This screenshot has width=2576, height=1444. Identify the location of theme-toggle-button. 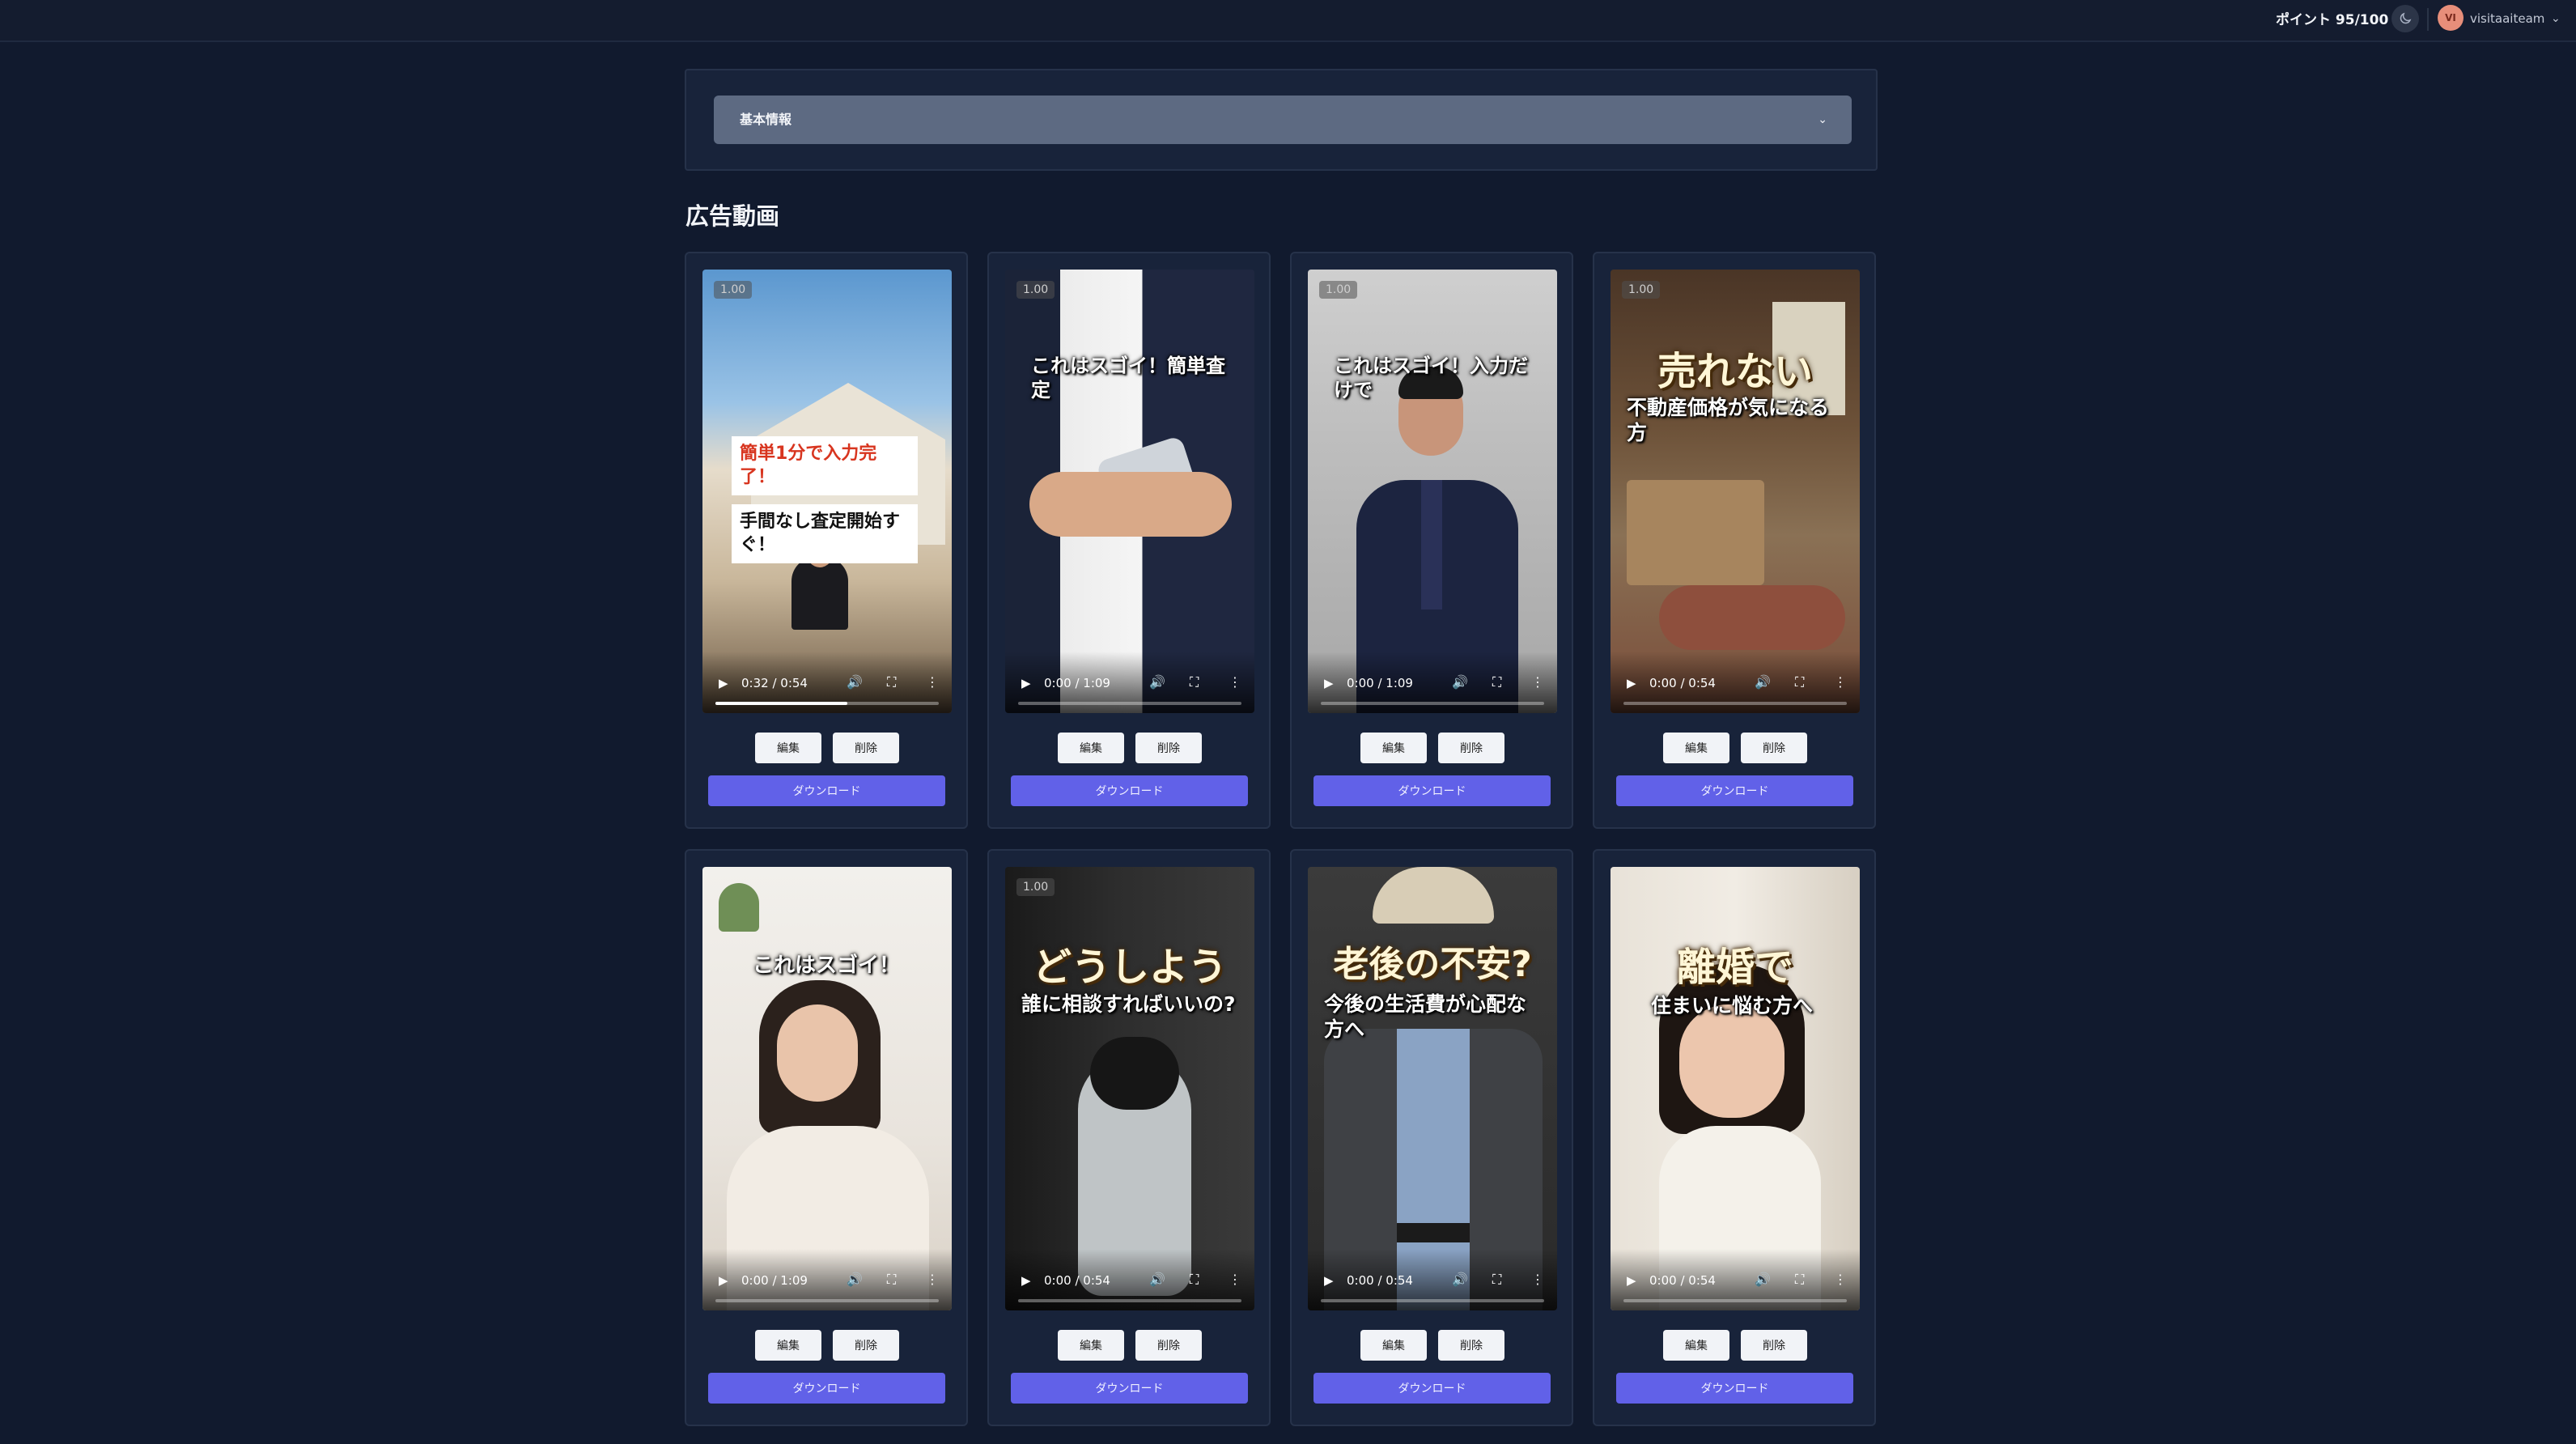
(2405, 18).